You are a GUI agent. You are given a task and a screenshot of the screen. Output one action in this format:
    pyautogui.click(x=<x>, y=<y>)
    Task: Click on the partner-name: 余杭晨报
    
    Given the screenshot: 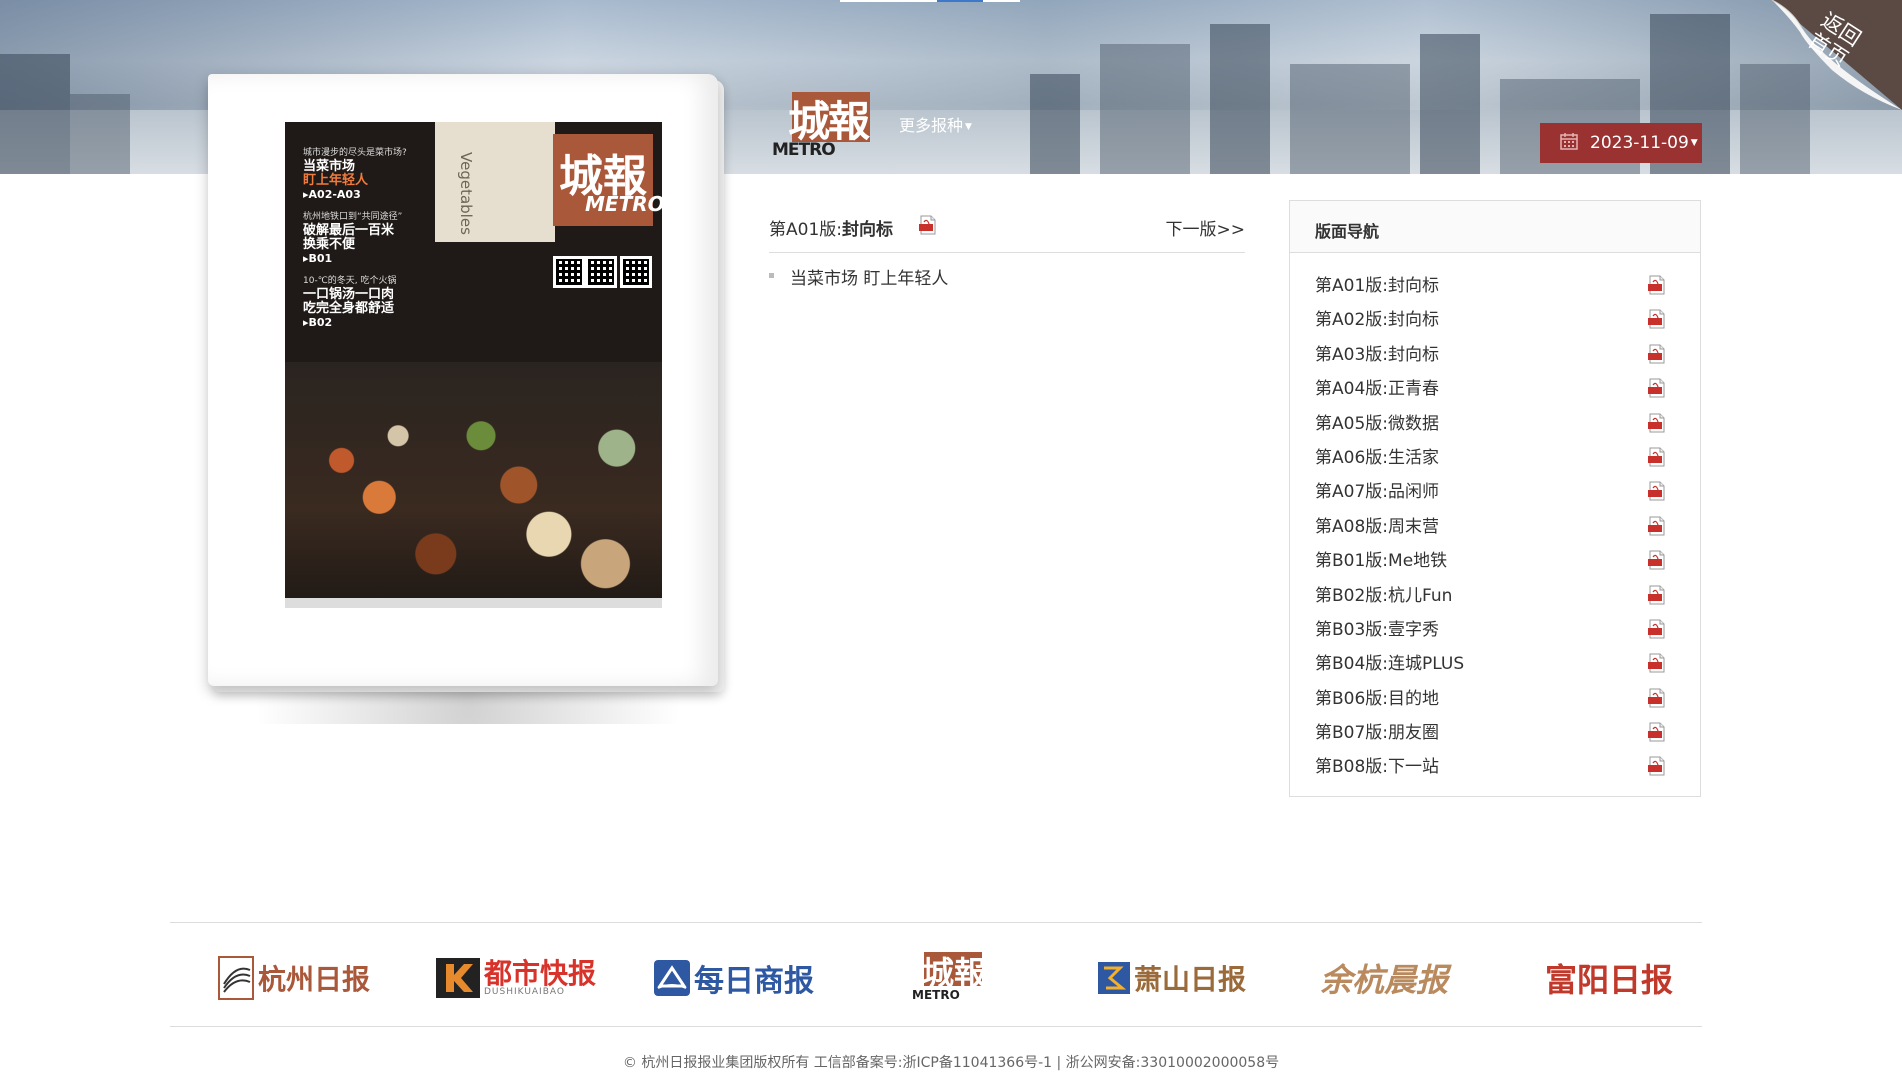 What is the action you would take?
    pyautogui.click(x=1384, y=980)
    